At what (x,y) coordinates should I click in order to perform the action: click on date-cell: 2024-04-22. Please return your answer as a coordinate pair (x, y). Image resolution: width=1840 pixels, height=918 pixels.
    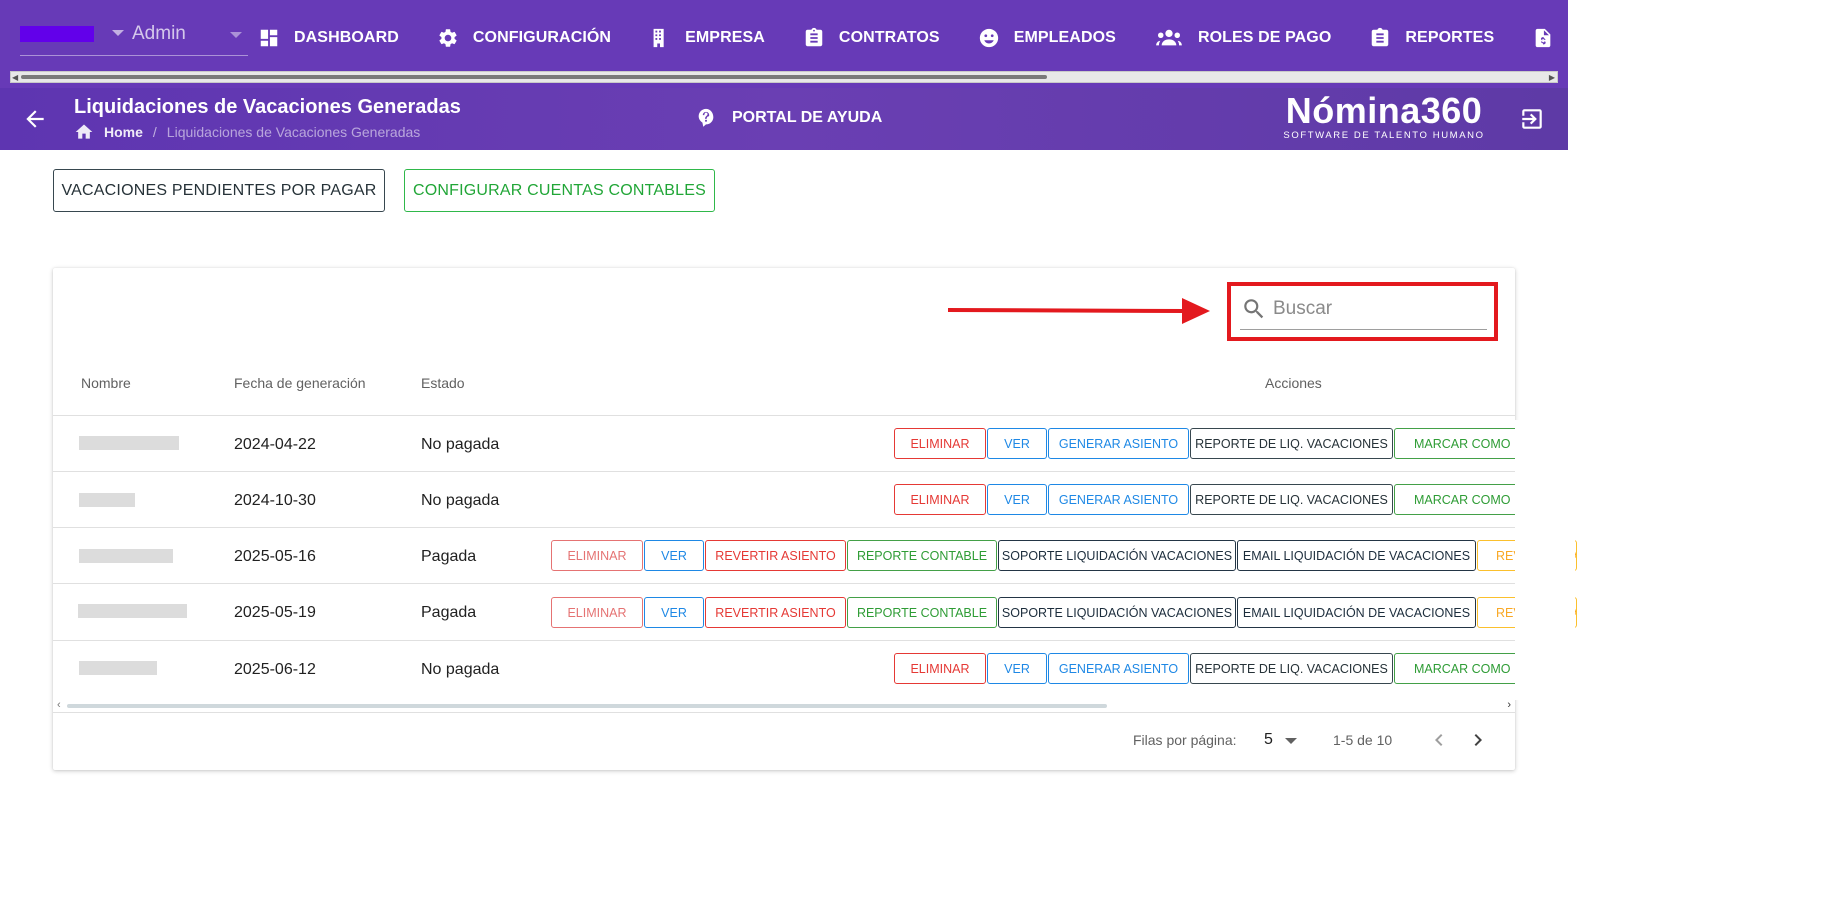
    Looking at the image, I should click on (275, 444).